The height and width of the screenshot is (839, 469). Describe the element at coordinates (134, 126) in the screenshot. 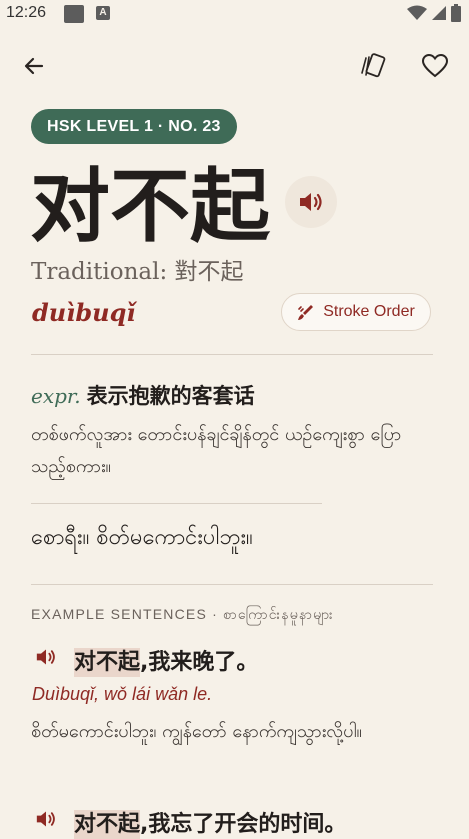

I see `hsk-level-badge: HSK LEVEL 1 · NO. 23` at that location.